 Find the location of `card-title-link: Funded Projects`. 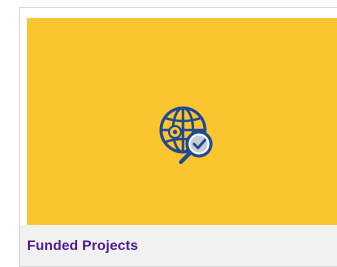

card-title-link: Funded Projects is located at coordinates (82, 245).